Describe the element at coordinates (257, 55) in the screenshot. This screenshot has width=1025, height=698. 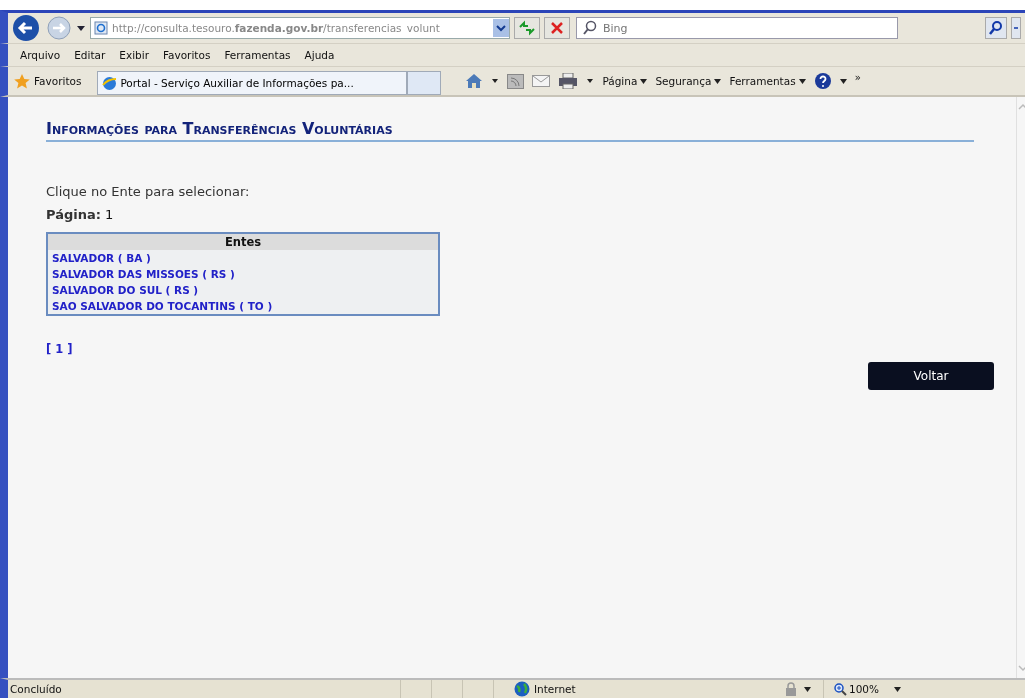
I see `menu-item: Ferramentas` at that location.